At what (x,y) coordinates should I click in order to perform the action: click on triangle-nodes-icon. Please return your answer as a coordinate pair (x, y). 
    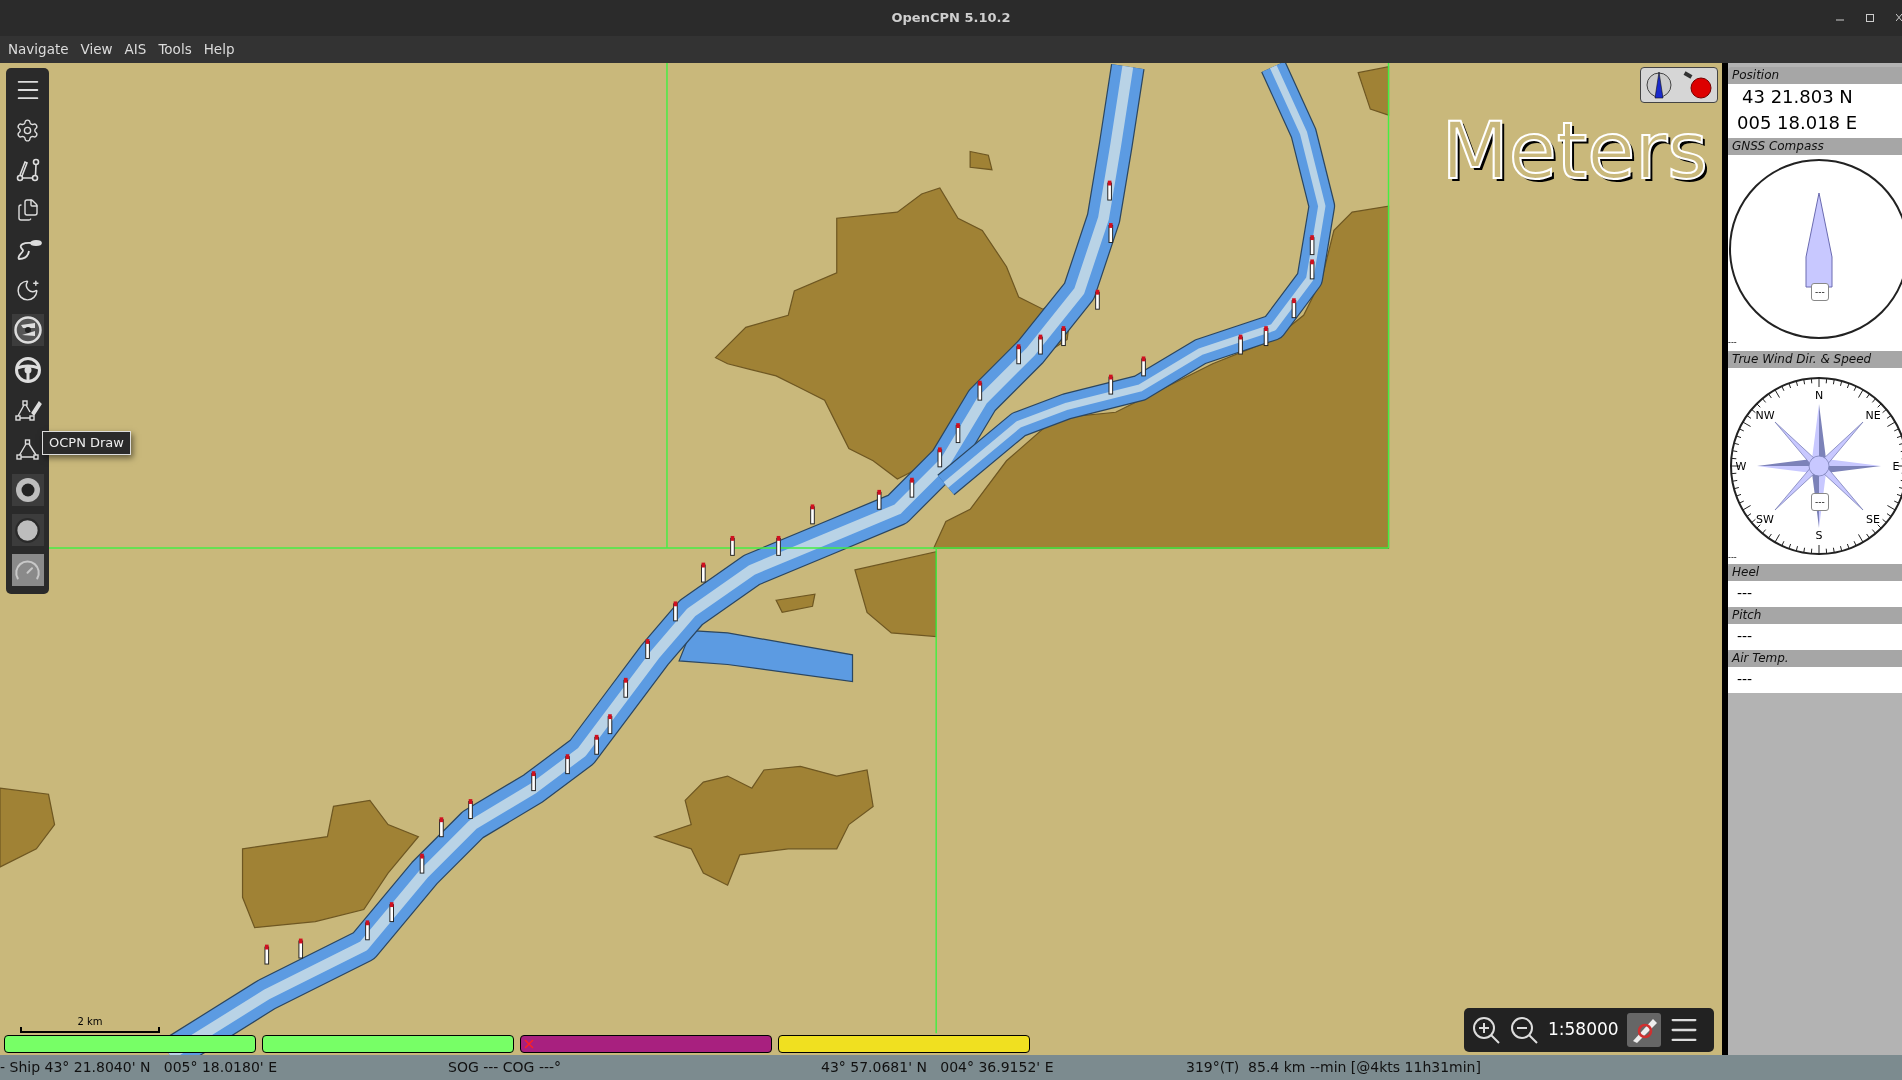
    Looking at the image, I should click on (27, 450).